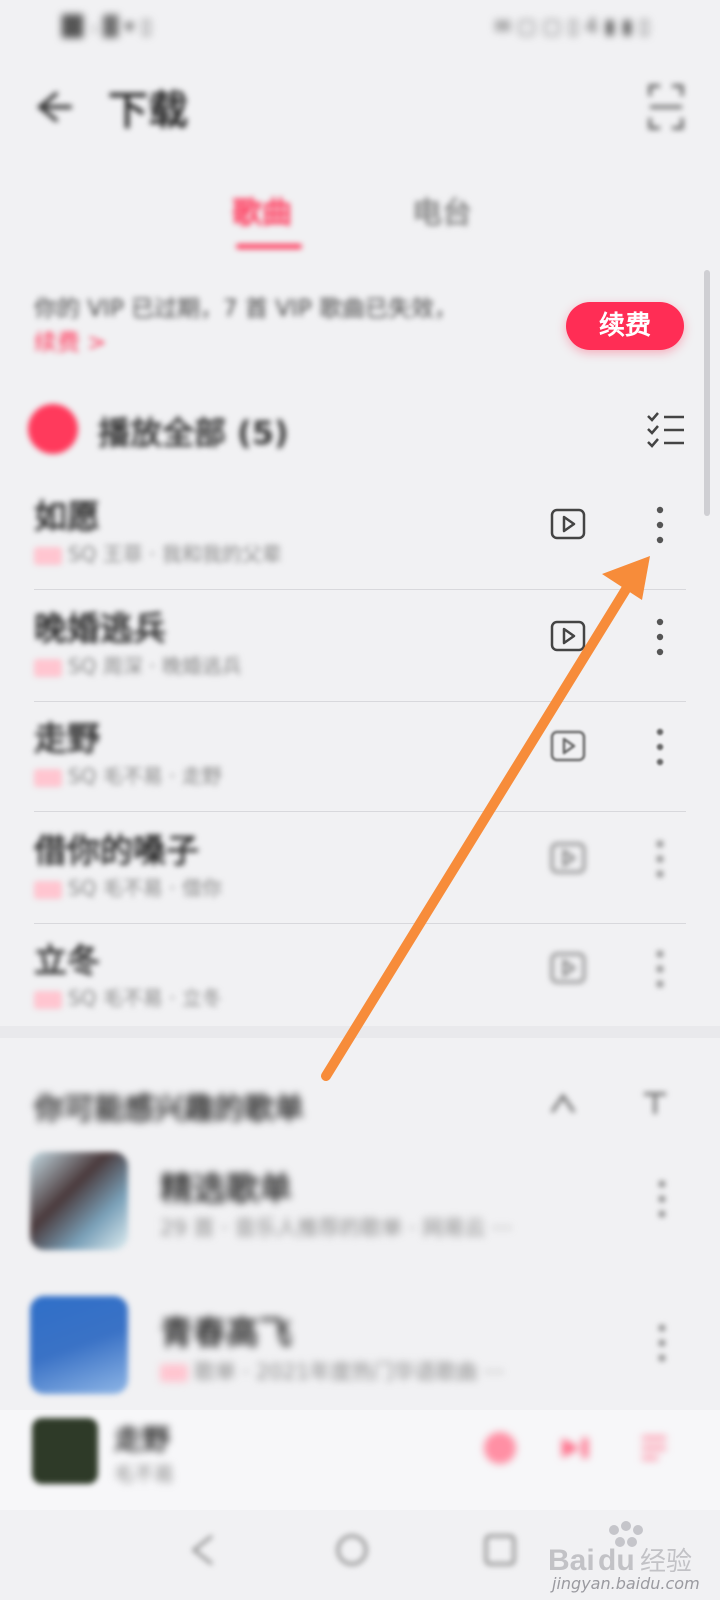  I want to click on nav-recents-icon, so click(500, 1550).